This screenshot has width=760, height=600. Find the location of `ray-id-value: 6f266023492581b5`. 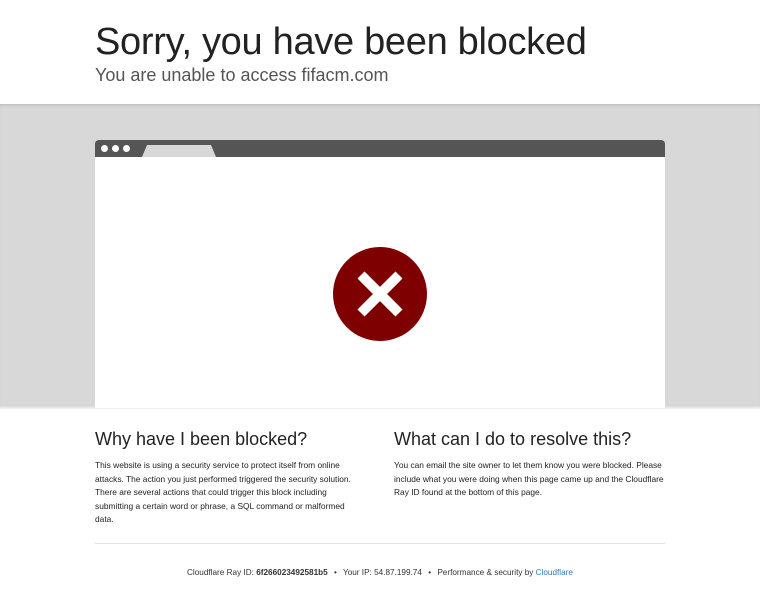

ray-id-value: 6f266023492581b5 is located at coordinates (291, 572).